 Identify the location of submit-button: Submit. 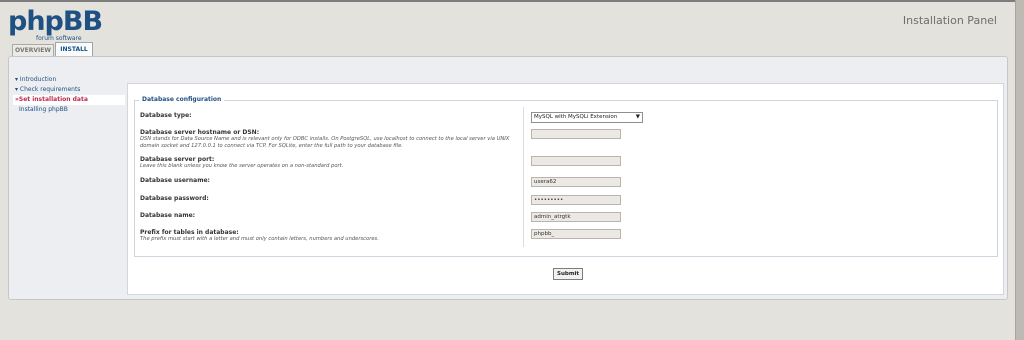
(568, 274).